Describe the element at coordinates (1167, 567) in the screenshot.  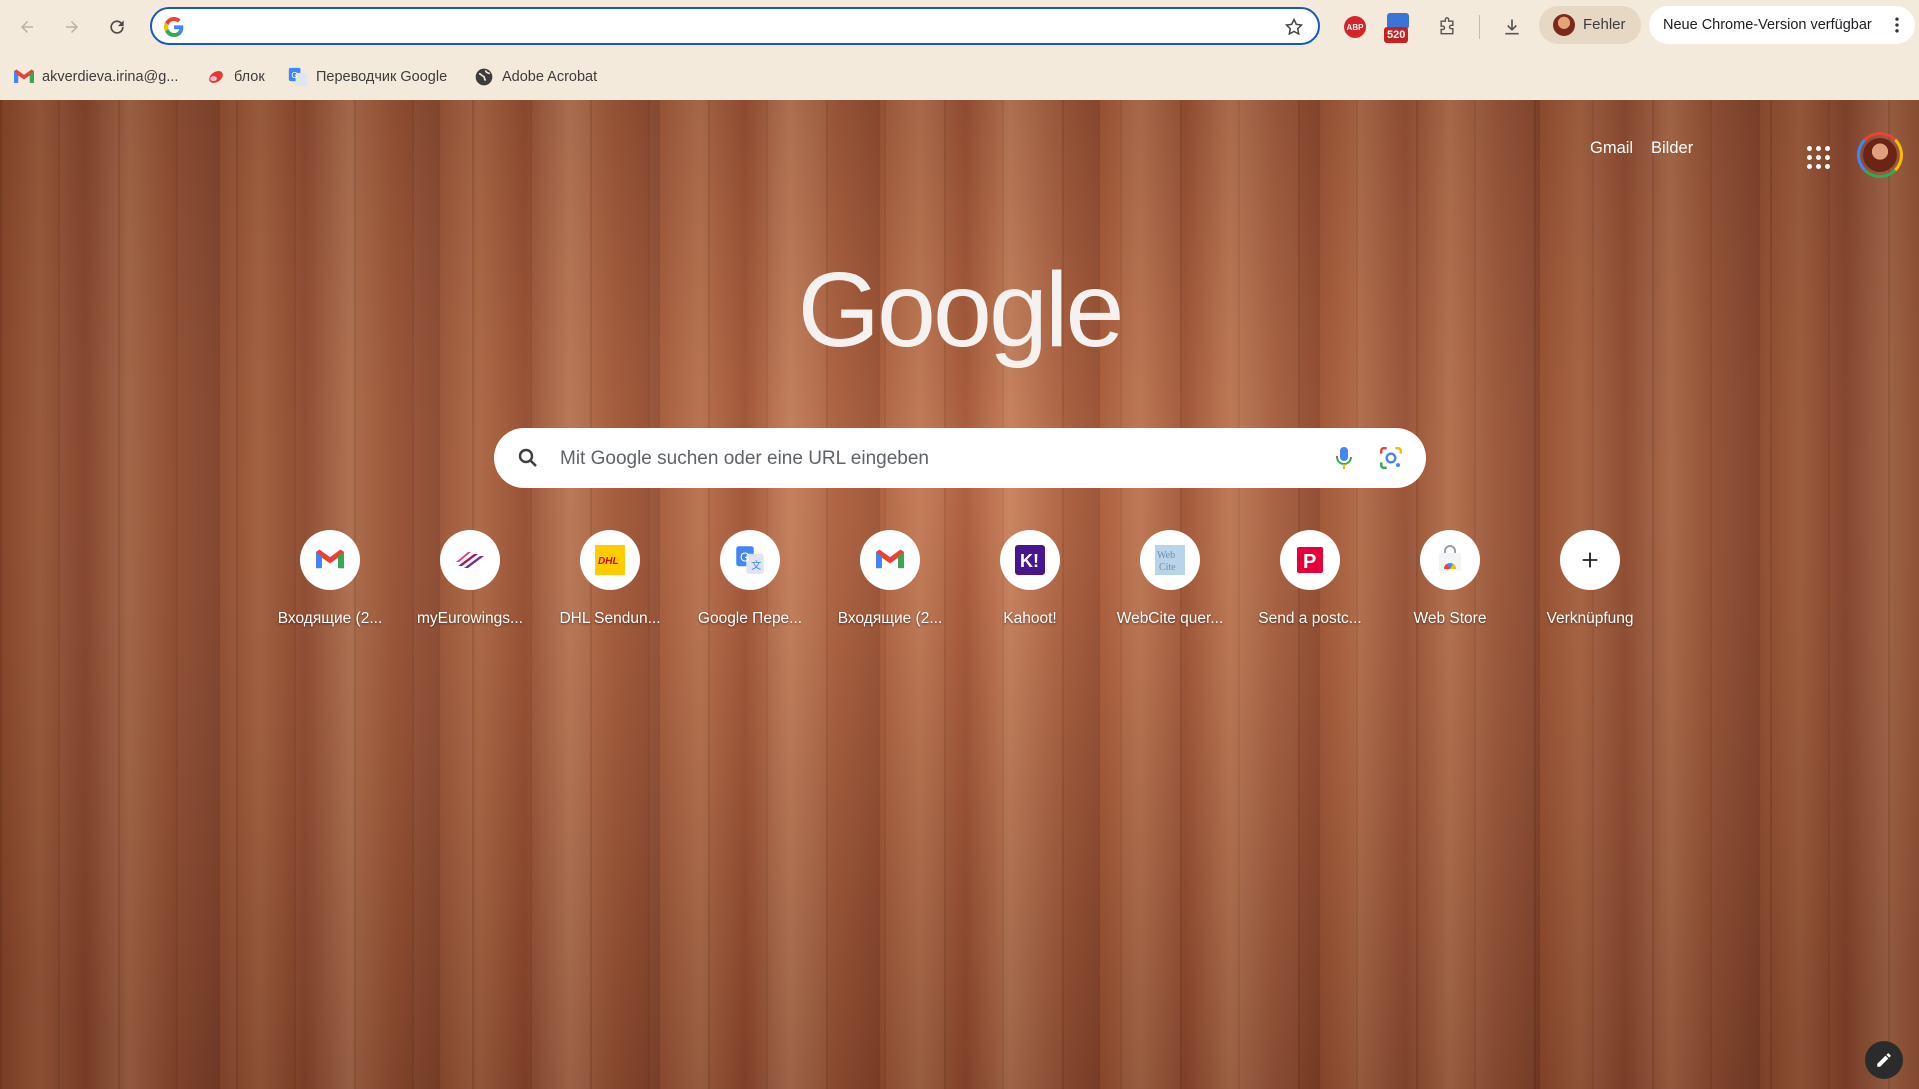
I see `svg-text: Cite` at that location.